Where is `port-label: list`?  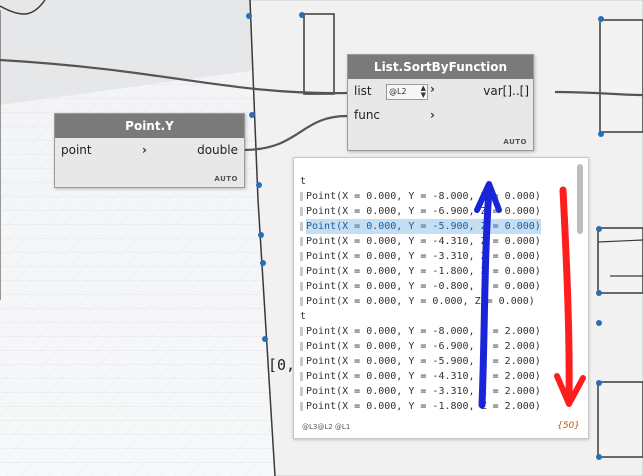 port-label: list is located at coordinates (363, 91).